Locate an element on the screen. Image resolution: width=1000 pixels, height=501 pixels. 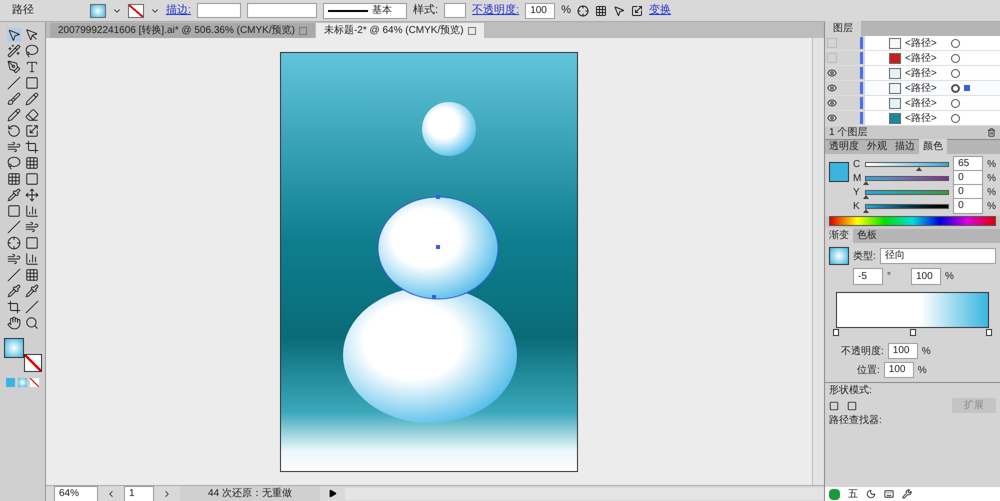
magic-wand-tool-icon is located at coordinates (13, 51).